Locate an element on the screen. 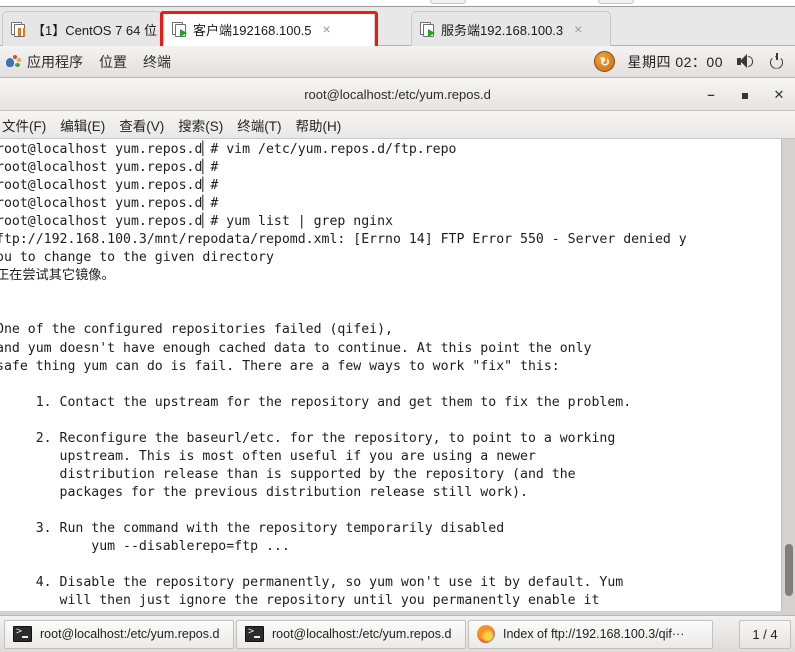 This screenshot has width=795, height=652. firefox-icon is located at coordinates (486, 634).